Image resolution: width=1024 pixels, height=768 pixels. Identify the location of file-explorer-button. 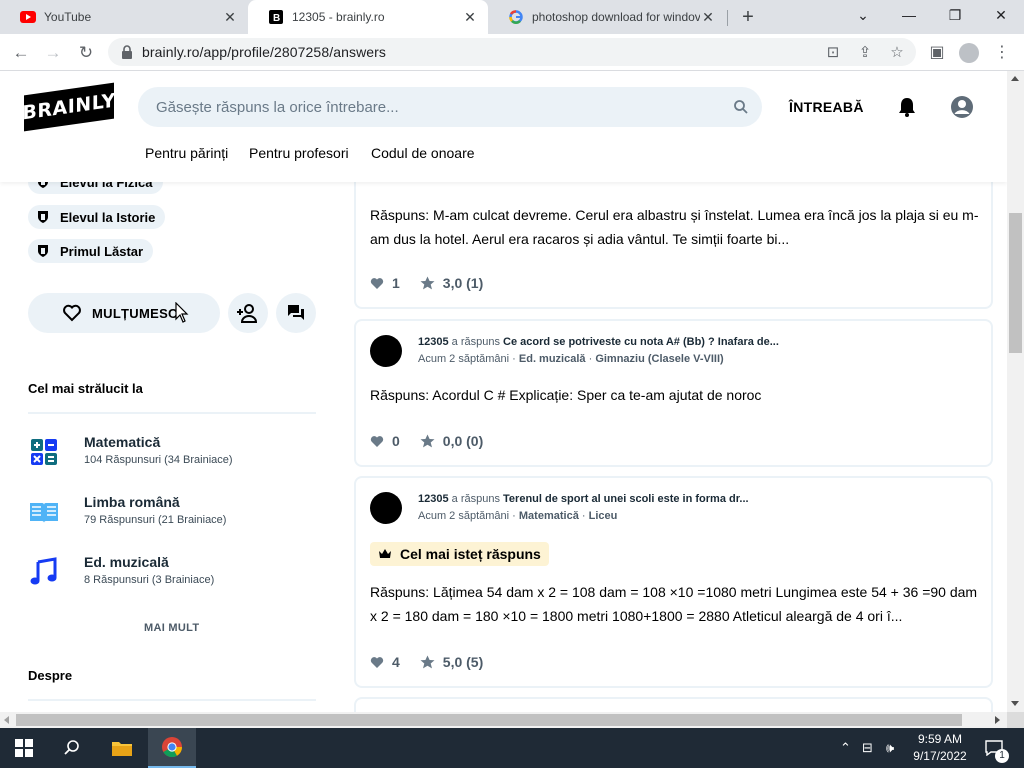
(122, 748).